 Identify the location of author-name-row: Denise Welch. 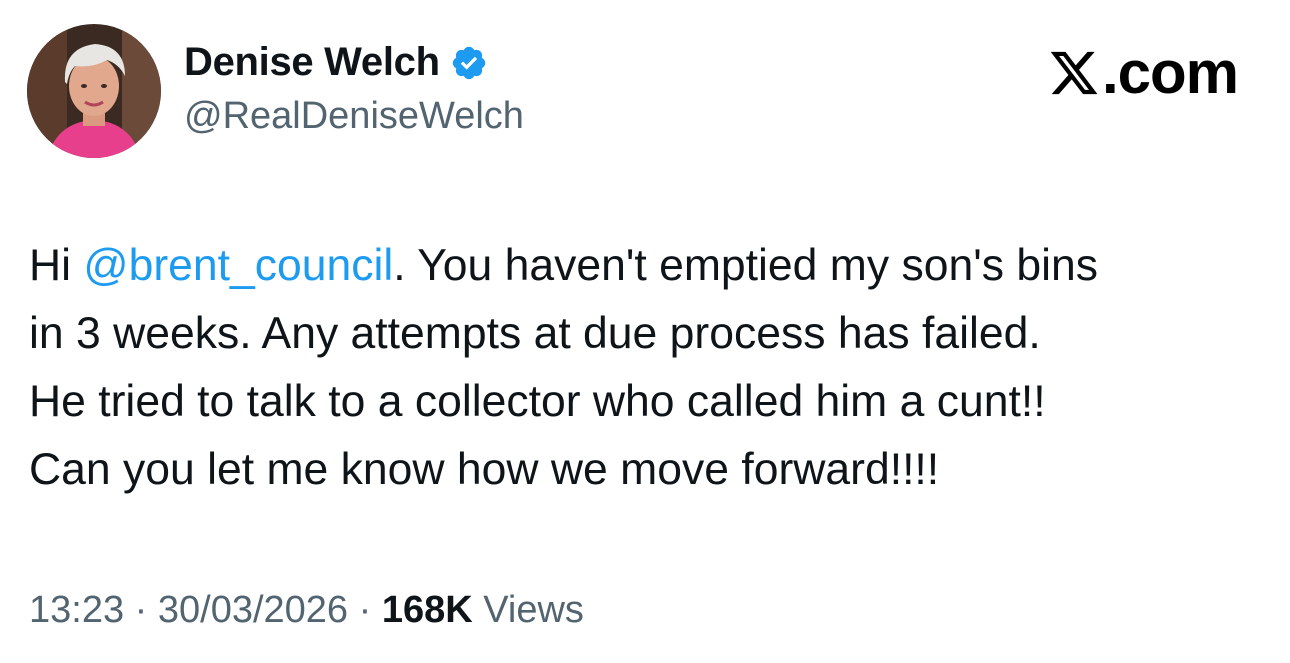
(336, 62).